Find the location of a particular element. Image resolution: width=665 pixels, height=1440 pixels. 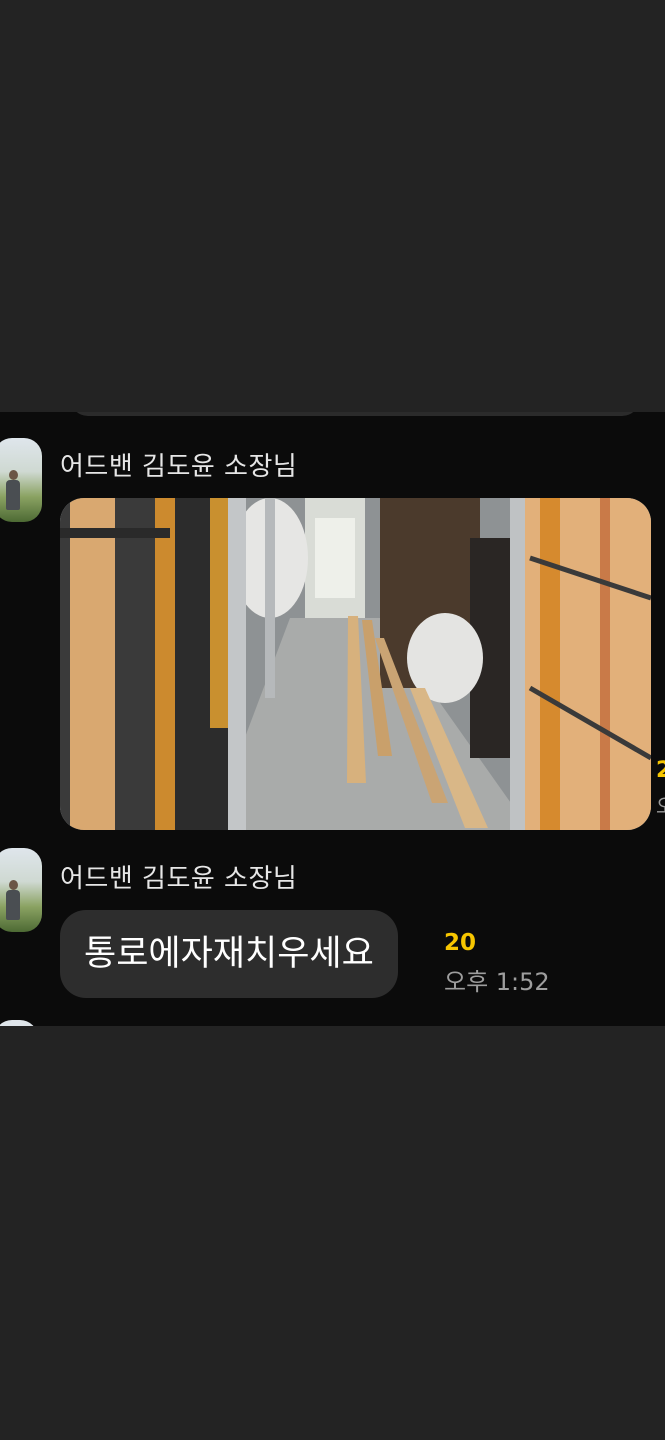

message-meta: 20 오후 1:52 is located at coordinates (497, 963).